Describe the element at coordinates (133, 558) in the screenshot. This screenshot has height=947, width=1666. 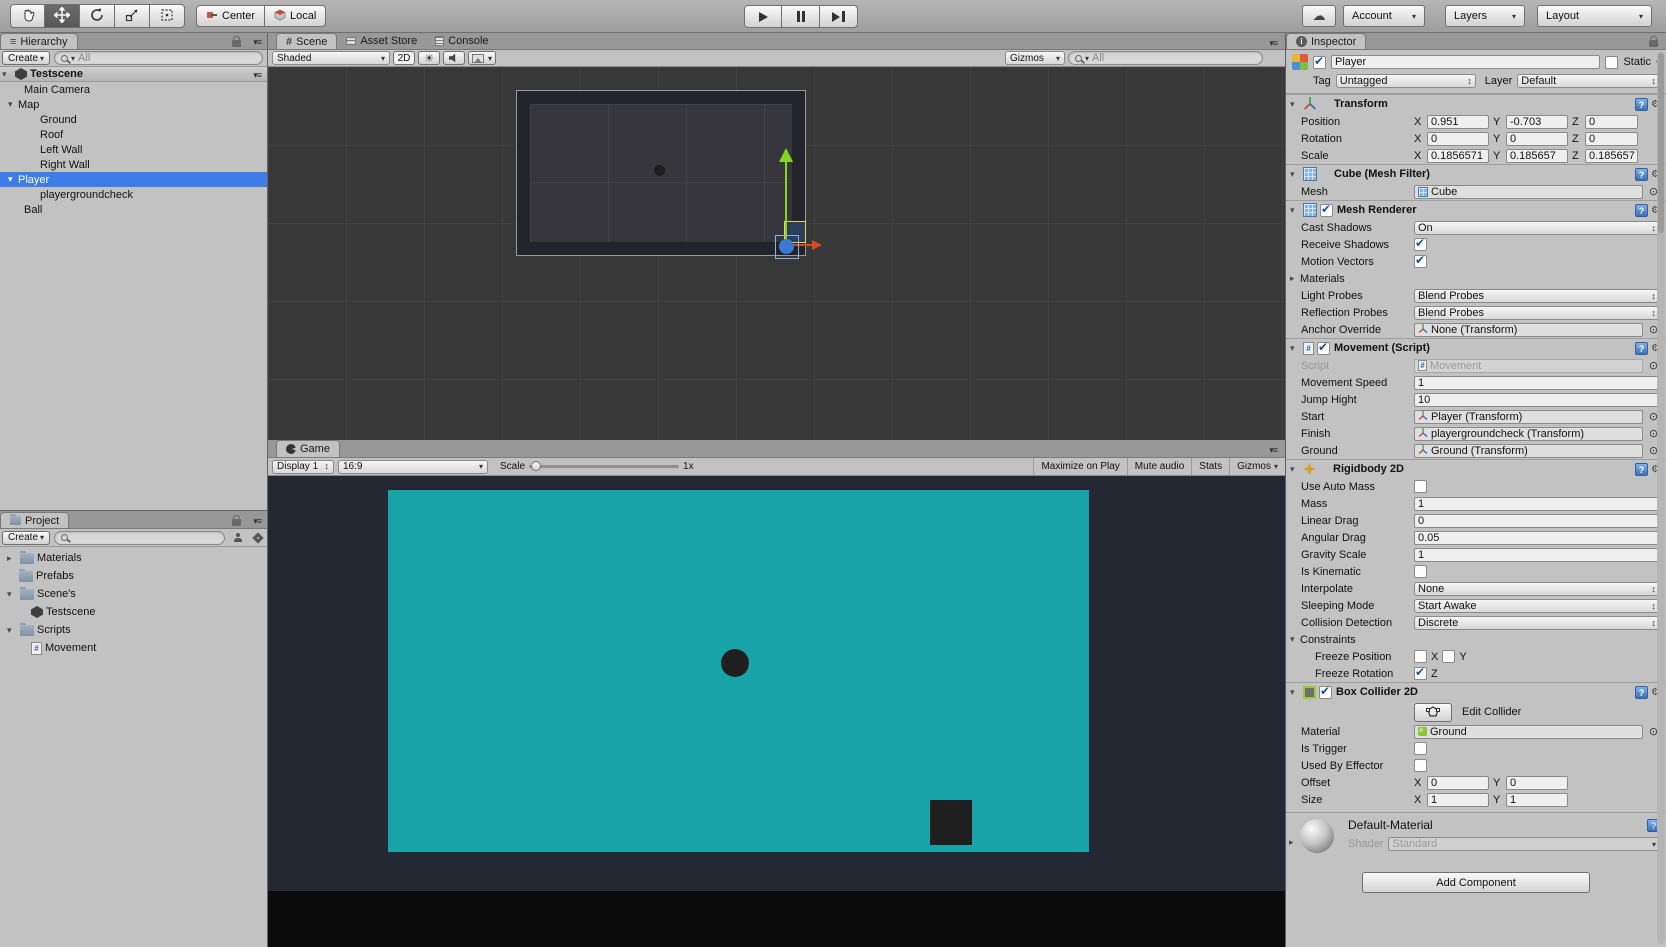
I see `project-item-materials: Materials` at that location.